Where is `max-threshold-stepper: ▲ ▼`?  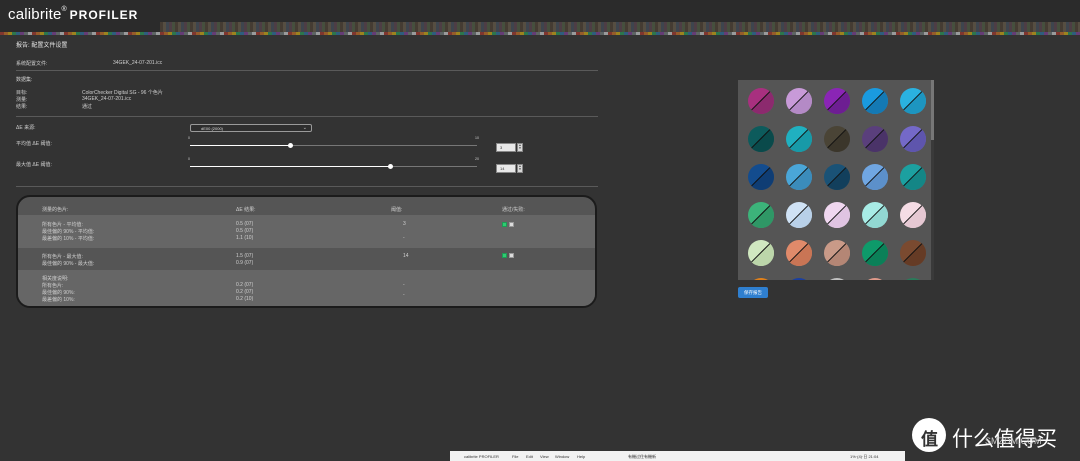 max-threshold-stepper: ▲ ▼ is located at coordinates (520, 168).